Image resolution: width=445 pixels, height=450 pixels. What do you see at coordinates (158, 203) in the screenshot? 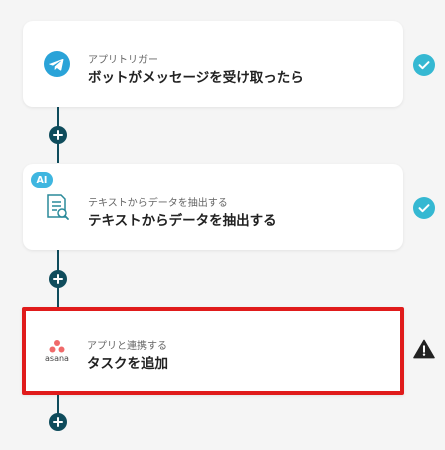
I see `step-type-label: テキストからデータを抽出する` at bounding box center [158, 203].